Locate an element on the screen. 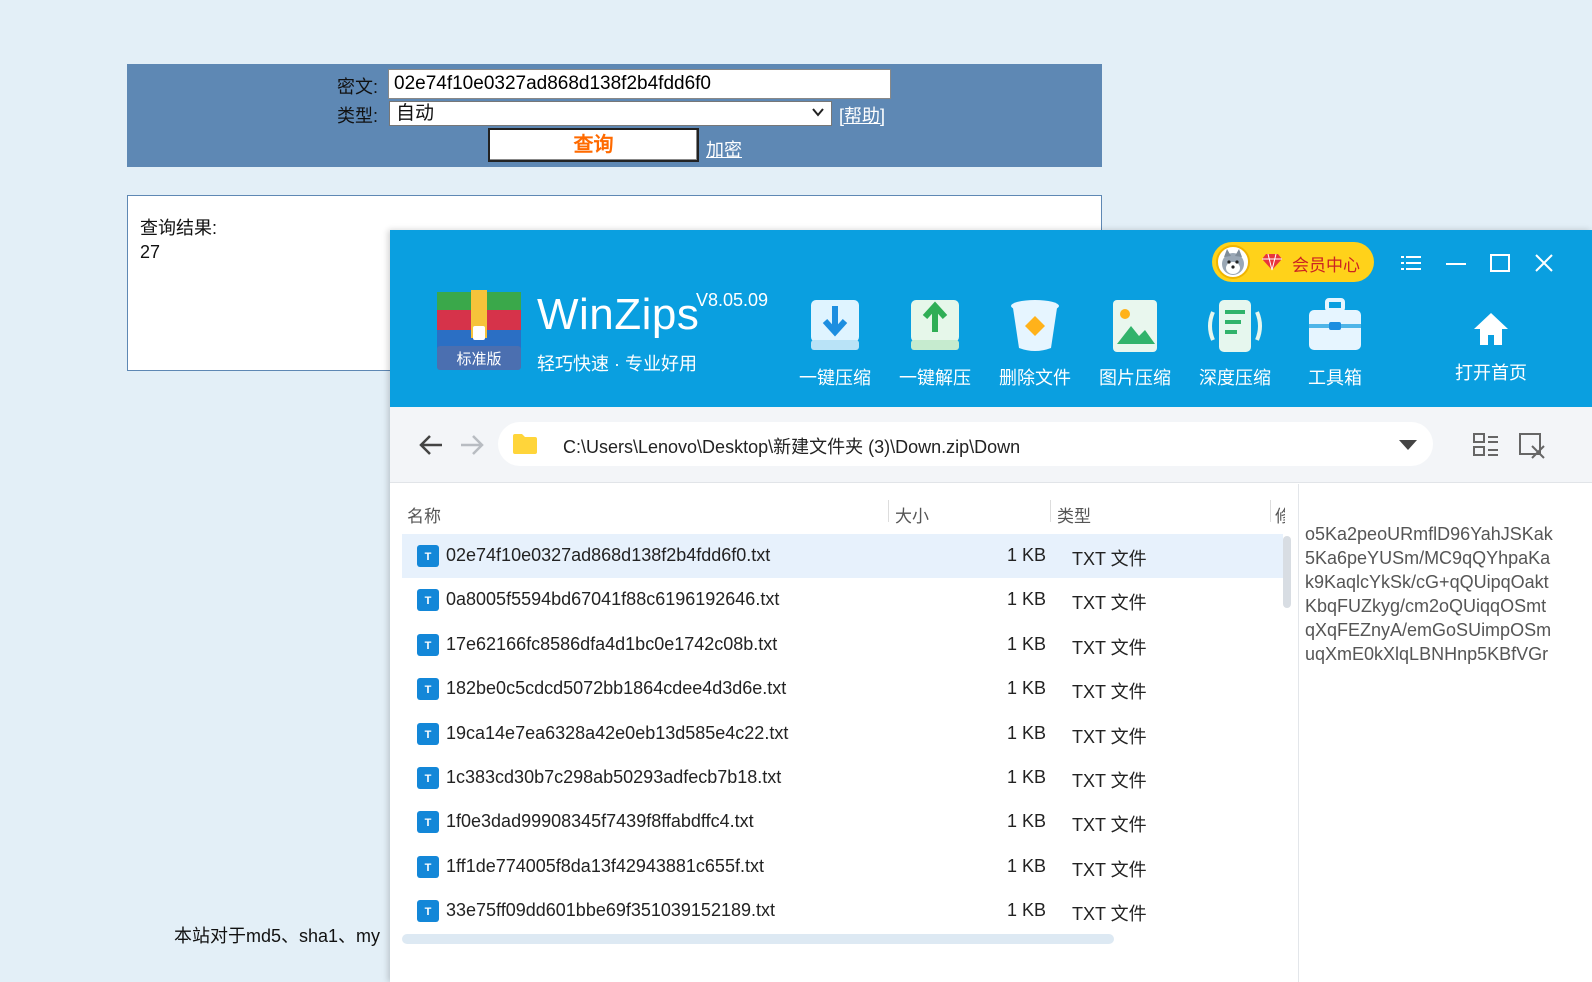 The height and width of the screenshot is (982, 1592). type-select-value: 自动 is located at coordinates (415, 113).